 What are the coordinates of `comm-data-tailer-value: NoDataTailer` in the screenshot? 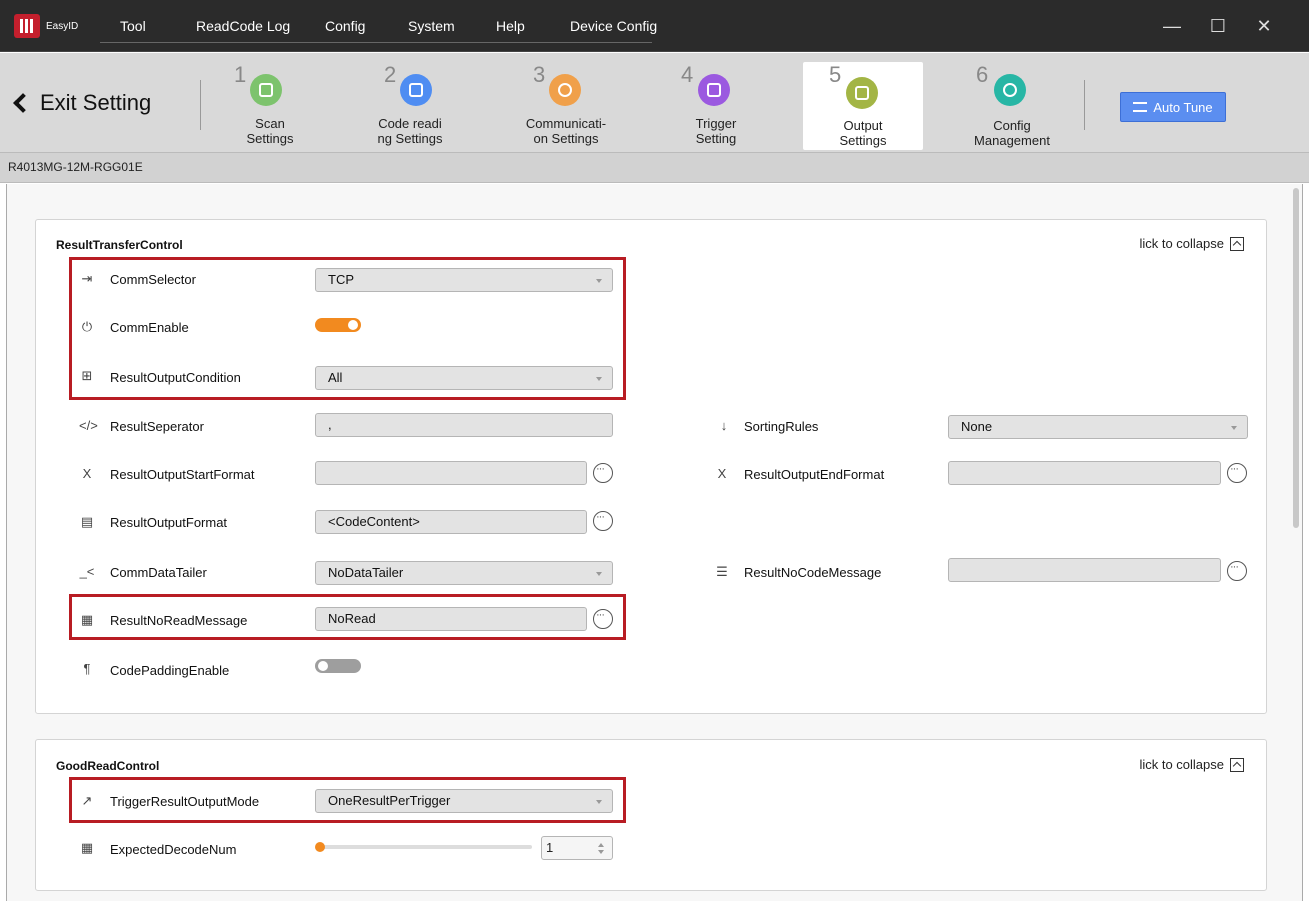 It's located at (366, 572).